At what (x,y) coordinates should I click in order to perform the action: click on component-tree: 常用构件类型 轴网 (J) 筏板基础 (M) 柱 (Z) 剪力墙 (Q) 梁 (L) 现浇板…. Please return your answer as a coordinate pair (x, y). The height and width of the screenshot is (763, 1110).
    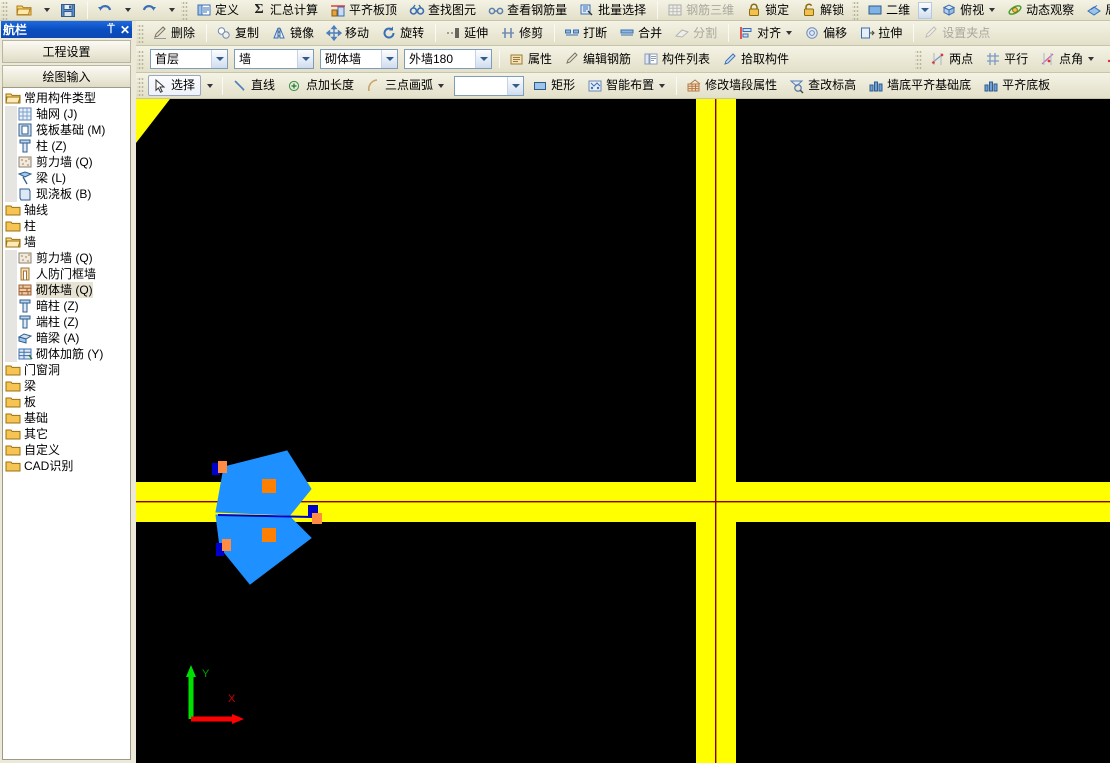
    Looking at the image, I should click on (66, 423).